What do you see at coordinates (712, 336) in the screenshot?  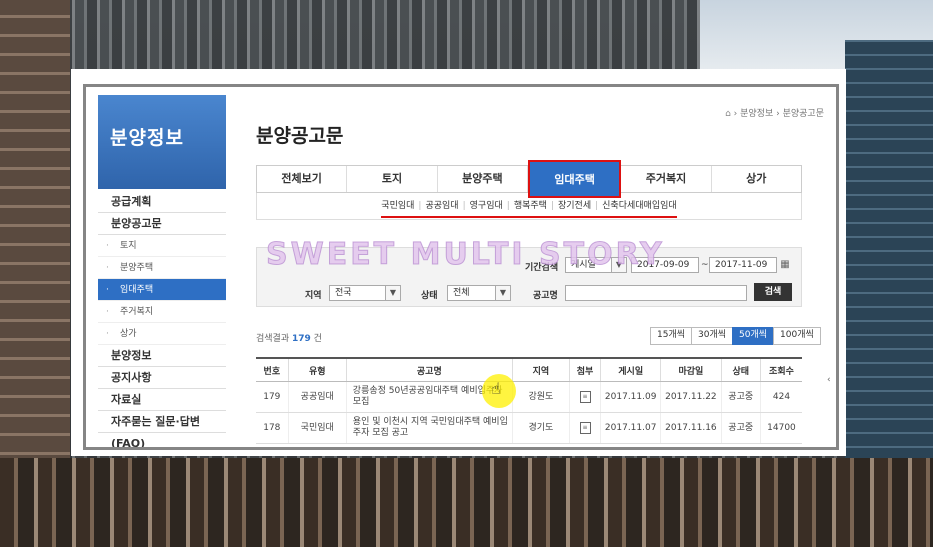 I see `page-size-30-button: 30개씩` at bounding box center [712, 336].